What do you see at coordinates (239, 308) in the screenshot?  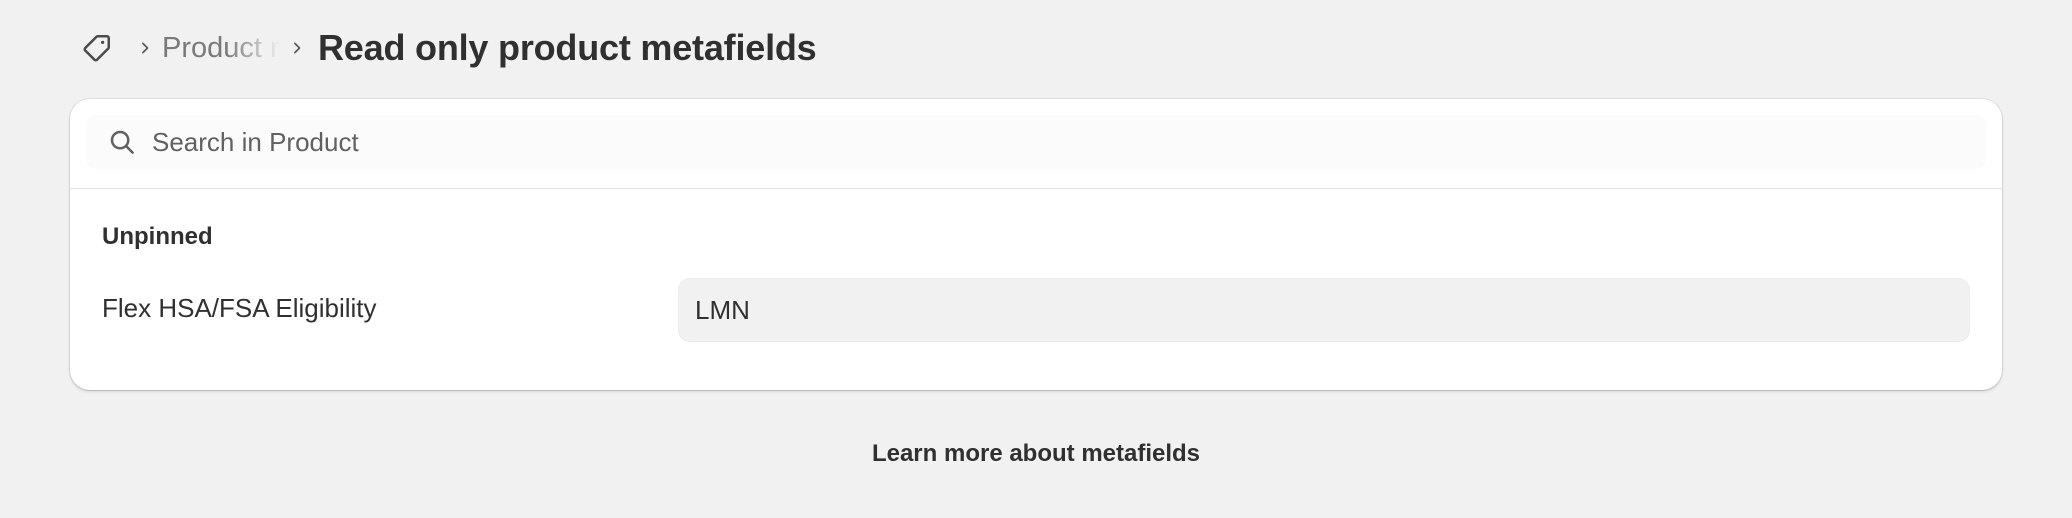 I see `metafield-label: Flex HSA/FSA Eligibility` at bounding box center [239, 308].